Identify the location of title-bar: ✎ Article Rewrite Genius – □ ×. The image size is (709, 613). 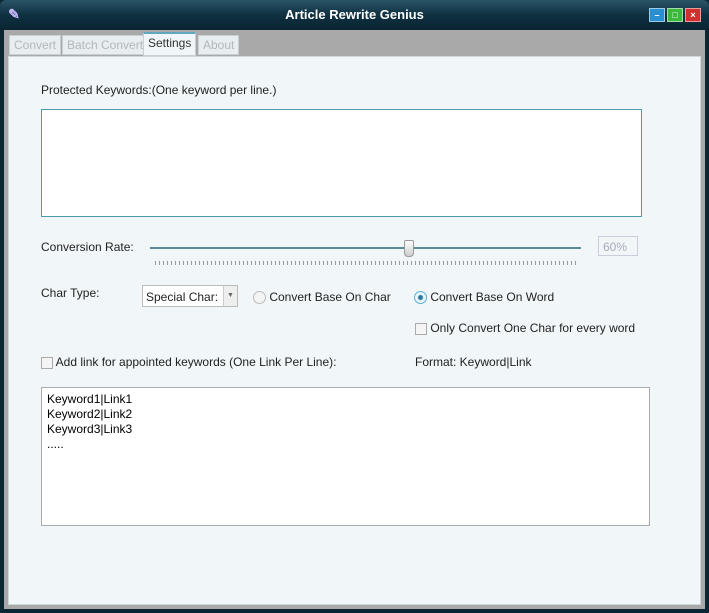
(354, 15).